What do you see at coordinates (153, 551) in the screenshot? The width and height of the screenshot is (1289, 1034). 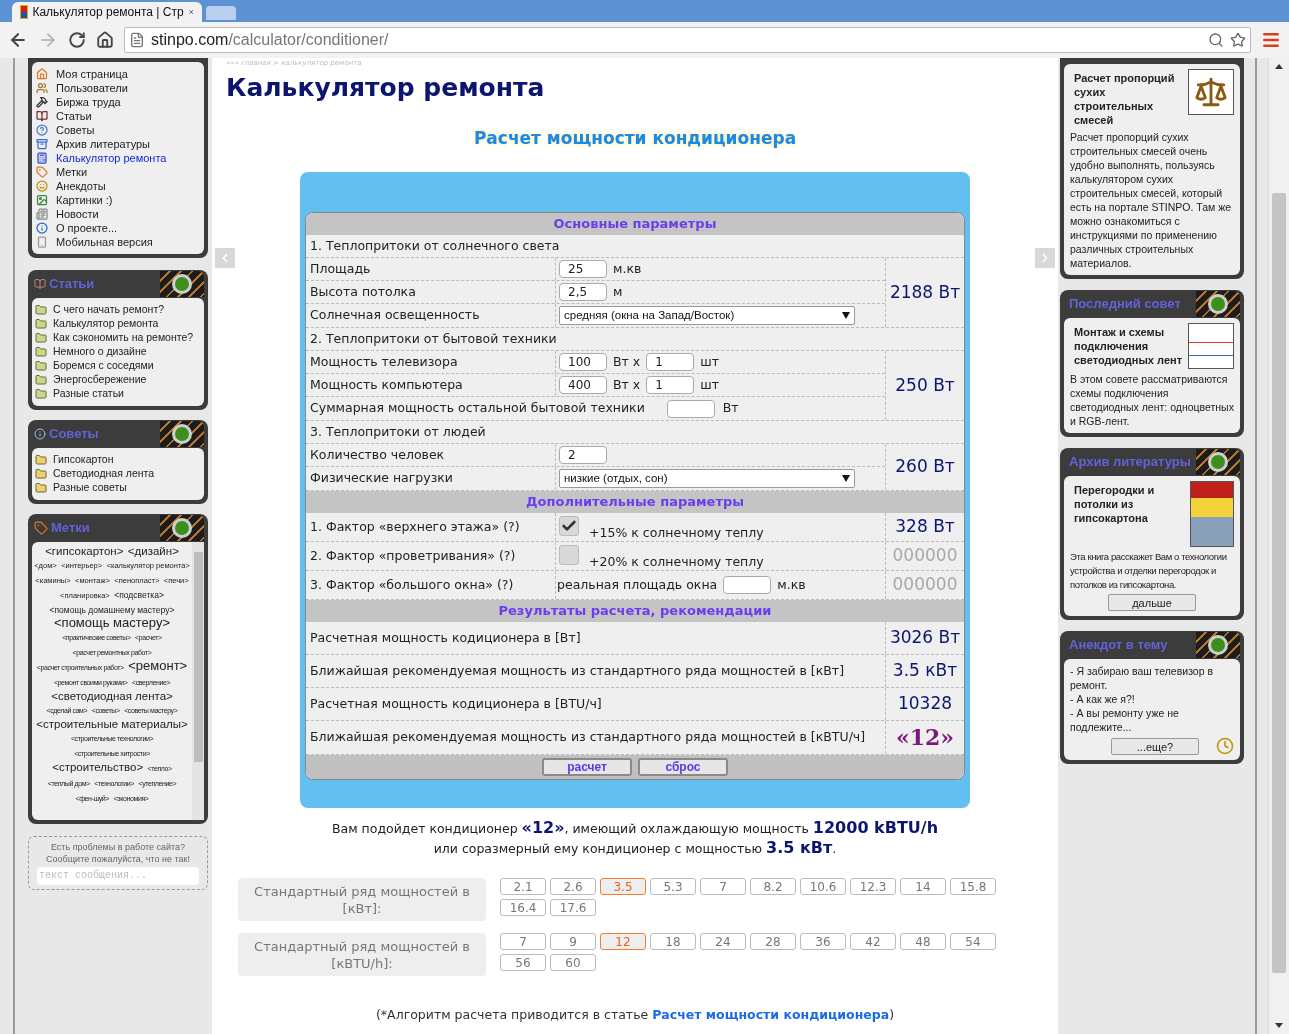 I see `tag-link: <дизайн>` at bounding box center [153, 551].